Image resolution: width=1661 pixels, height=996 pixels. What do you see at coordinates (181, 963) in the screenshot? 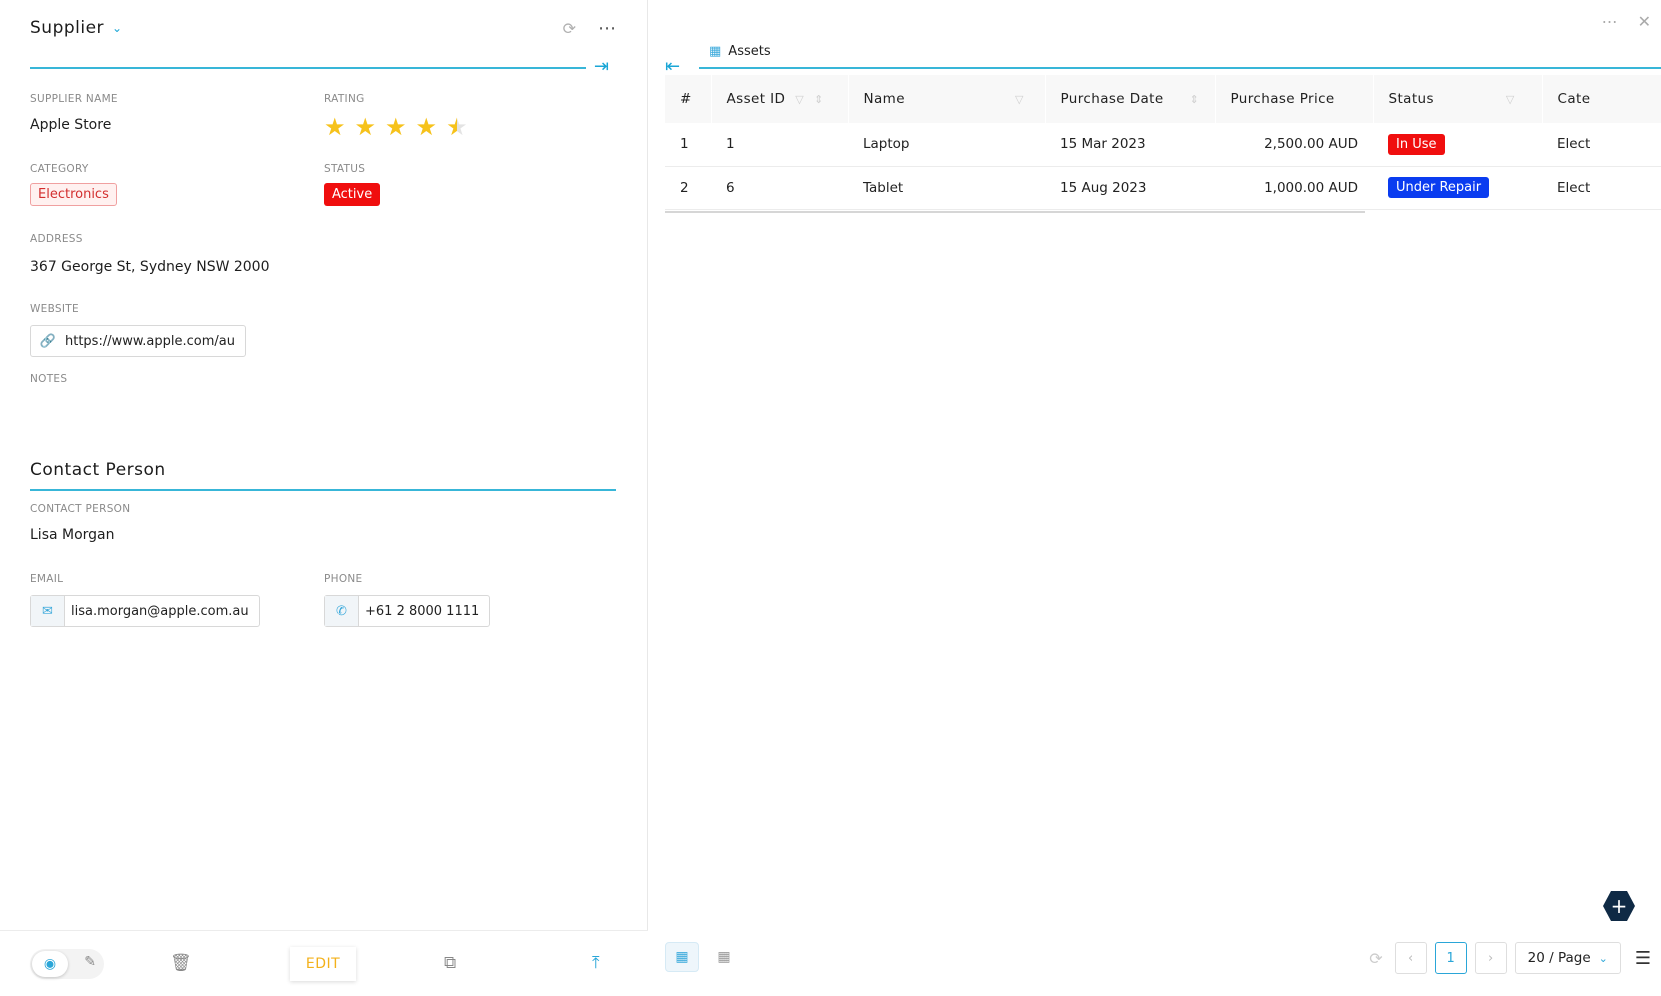
I see `trash-icon: 🗑` at bounding box center [181, 963].